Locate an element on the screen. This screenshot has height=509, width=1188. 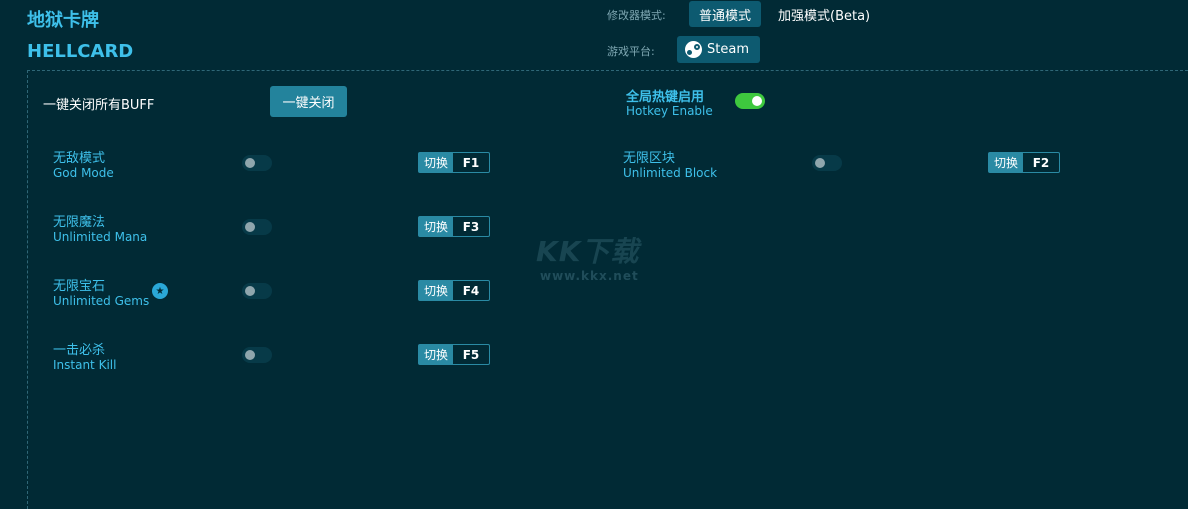
hotkey-key: F1 is located at coordinates (471, 162).